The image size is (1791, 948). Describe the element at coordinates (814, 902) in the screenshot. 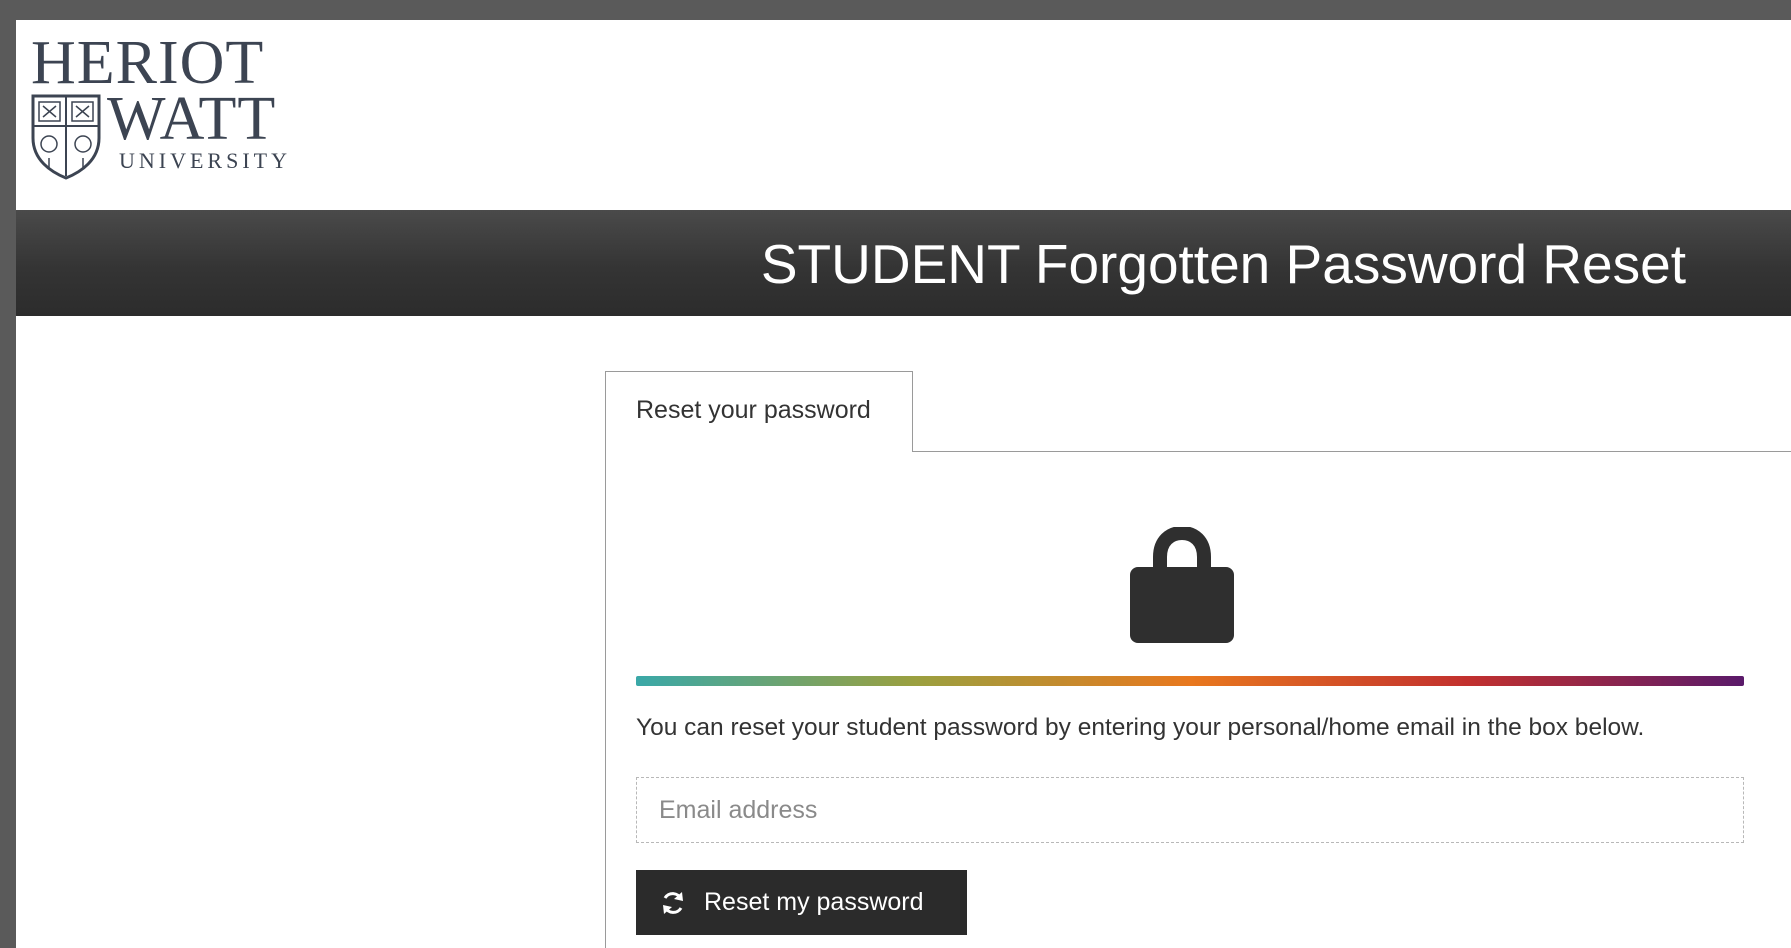

I see `reset-password-button-label: Reset my password` at that location.